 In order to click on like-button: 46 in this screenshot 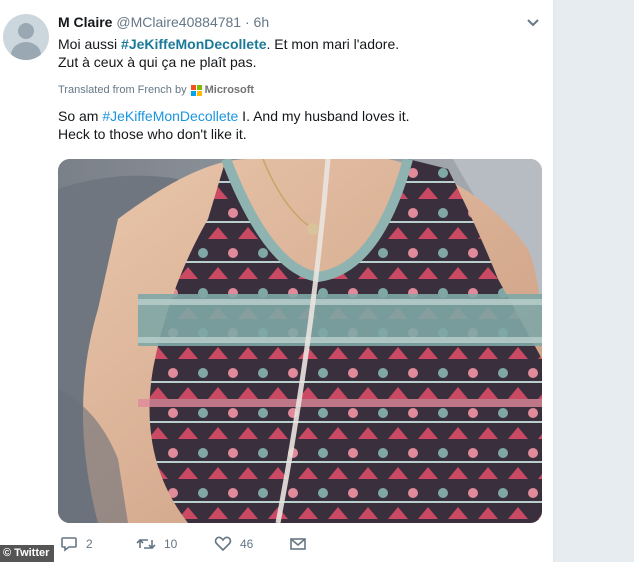, I will do `click(233, 544)`.